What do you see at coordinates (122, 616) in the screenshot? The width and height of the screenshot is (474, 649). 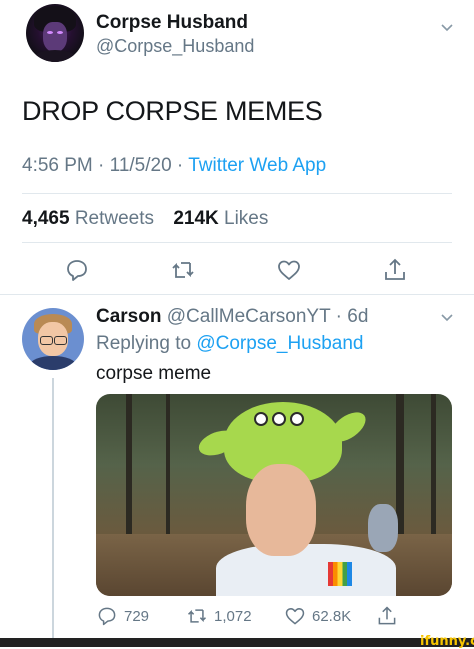 I see `reply-count-button: 729` at bounding box center [122, 616].